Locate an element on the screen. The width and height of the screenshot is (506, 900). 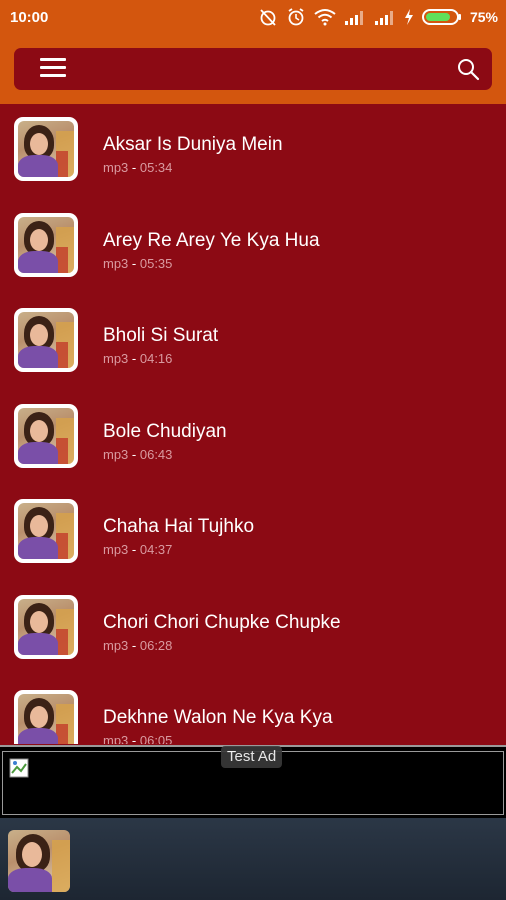
charging-icon is located at coordinates (408, 17).